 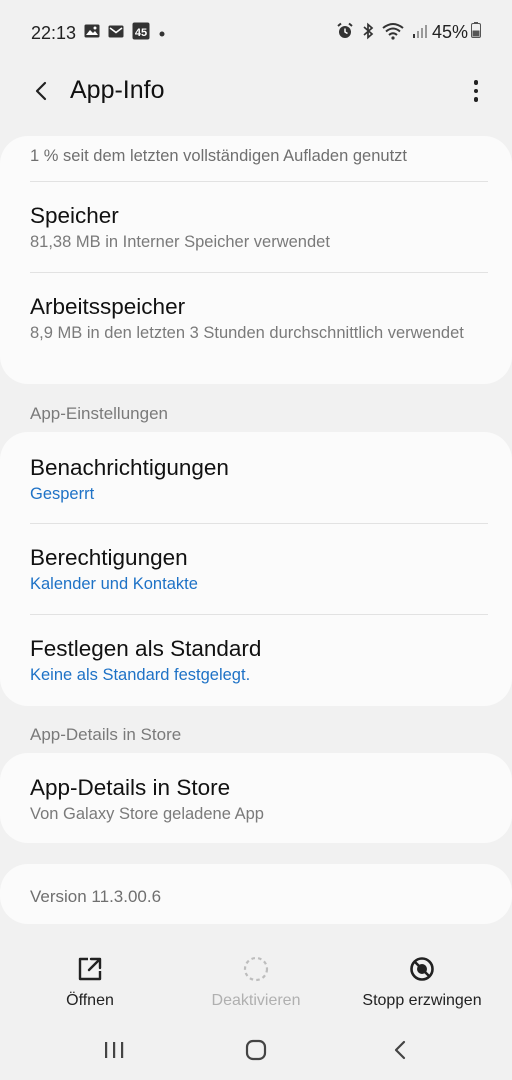 I want to click on recent-apps-icon, so click(x=114, y=1050).